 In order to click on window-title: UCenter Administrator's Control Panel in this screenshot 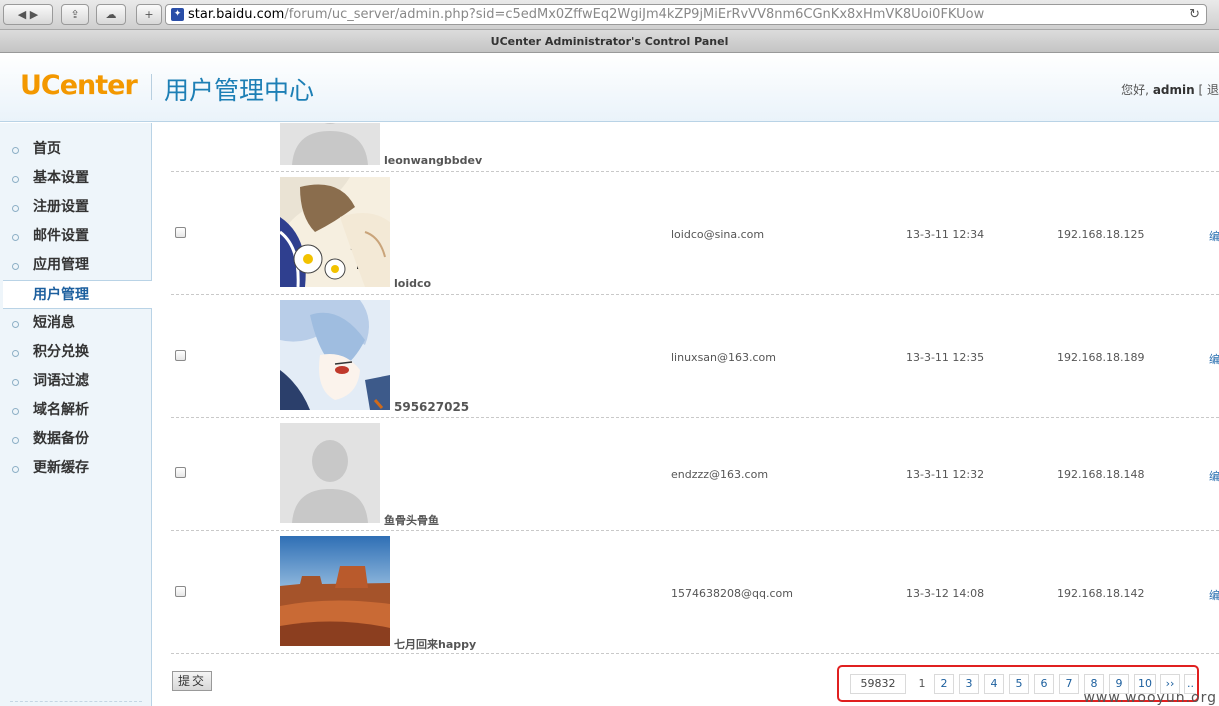, I will do `click(609, 41)`.